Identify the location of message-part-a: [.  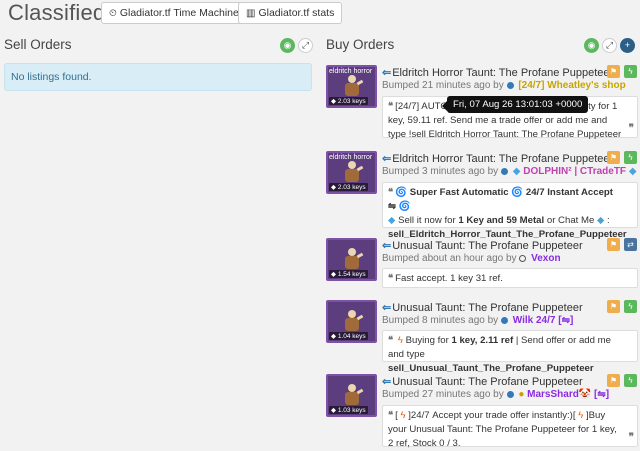
(396, 415).